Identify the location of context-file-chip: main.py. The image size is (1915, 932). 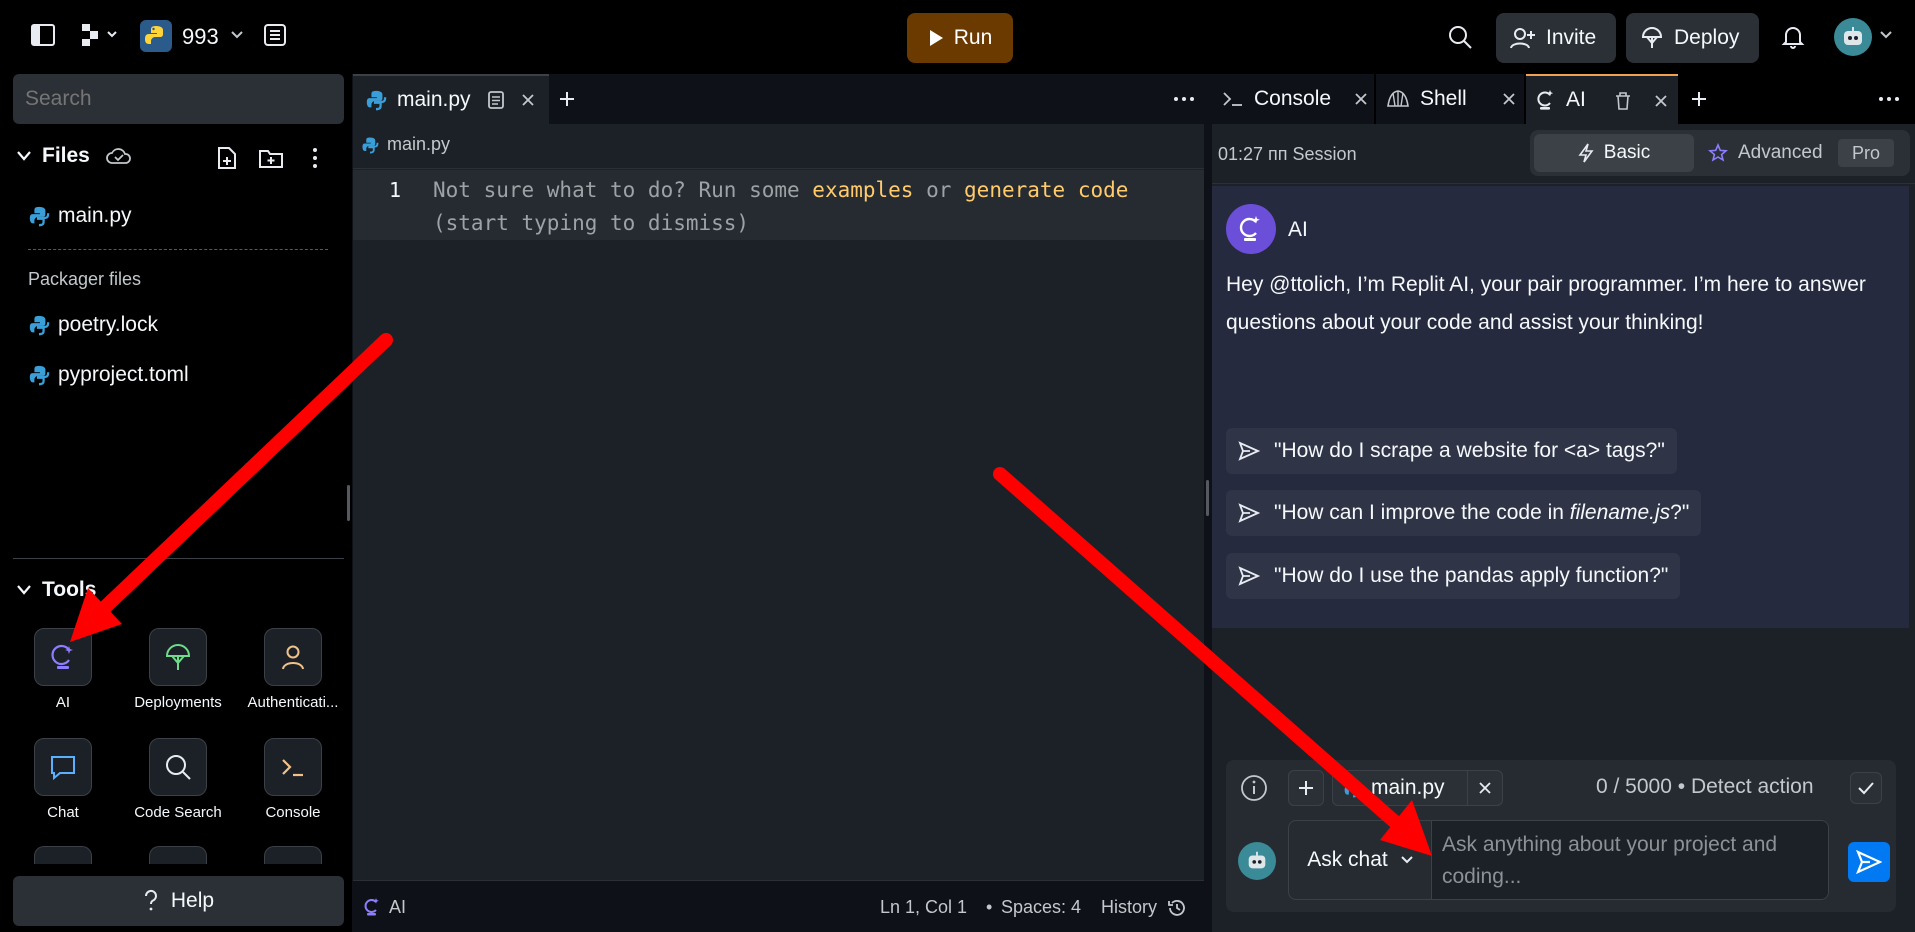
(1400, 788).